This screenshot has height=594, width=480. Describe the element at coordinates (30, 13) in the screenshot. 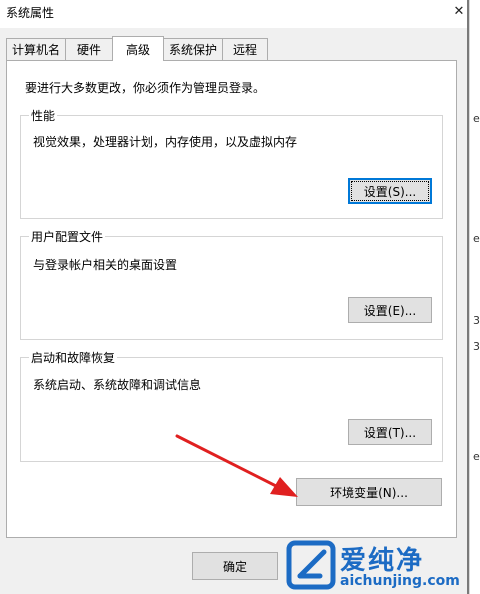

I see `window-title: 系统属性` at that location.